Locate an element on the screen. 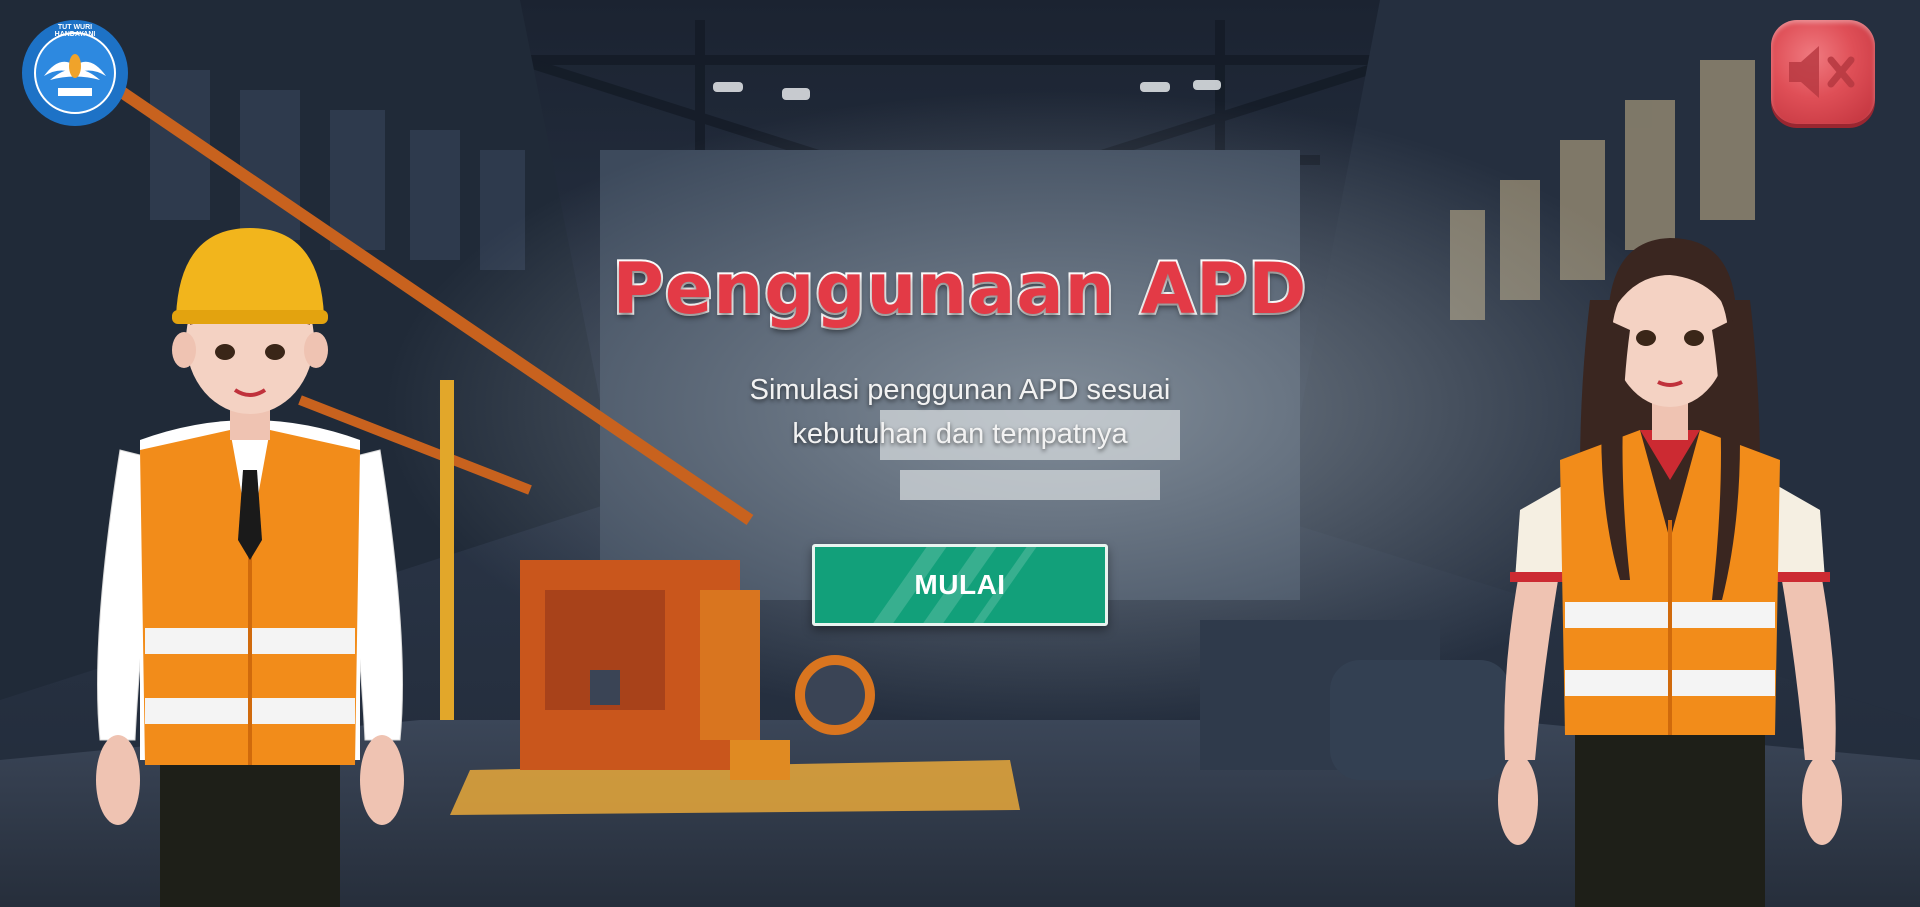 The height and width of the screenshot is (907, 1920). speaker-muted-icon is located at coordinates (1822, 72).